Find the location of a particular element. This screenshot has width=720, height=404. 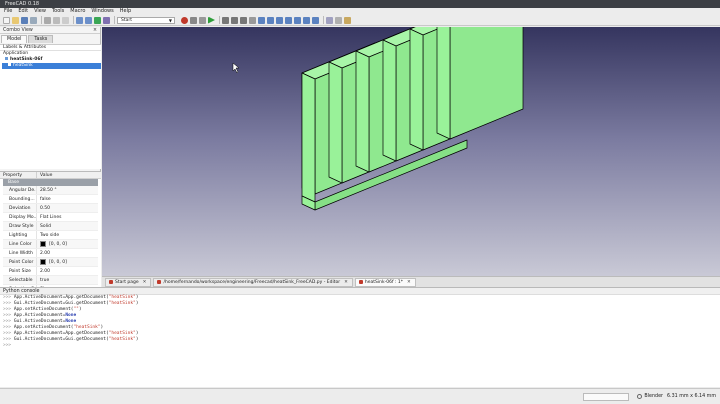

fit-all-icon is located at coordinates (225, 20).